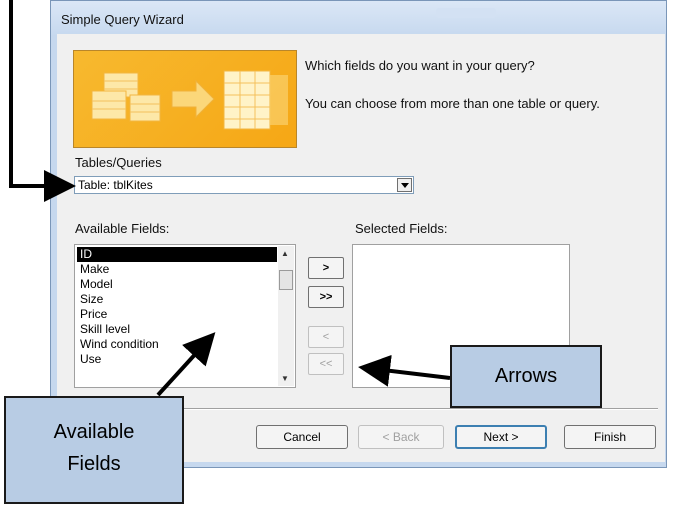 This screenshot has height=511, width=674. Describe the element at coordinates (186, 364) in the screenshot. I see `available-fields-pointer` at that location.